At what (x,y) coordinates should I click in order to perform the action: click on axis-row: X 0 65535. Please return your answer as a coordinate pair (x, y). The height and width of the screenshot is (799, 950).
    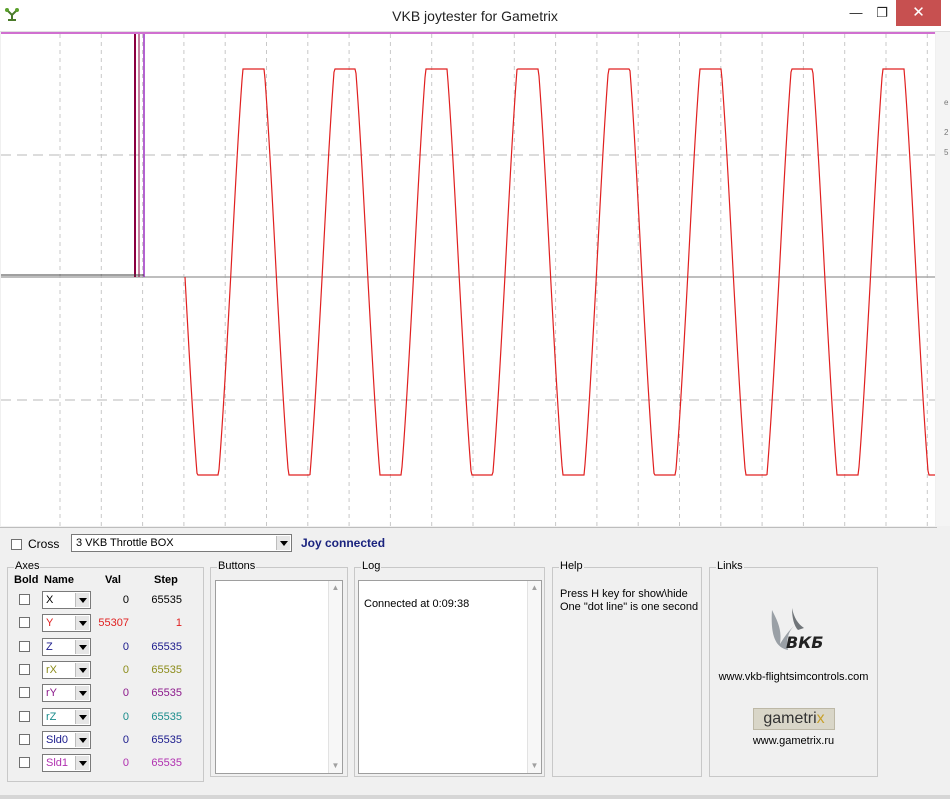
    Looking at the image, I should click on (105, 600).